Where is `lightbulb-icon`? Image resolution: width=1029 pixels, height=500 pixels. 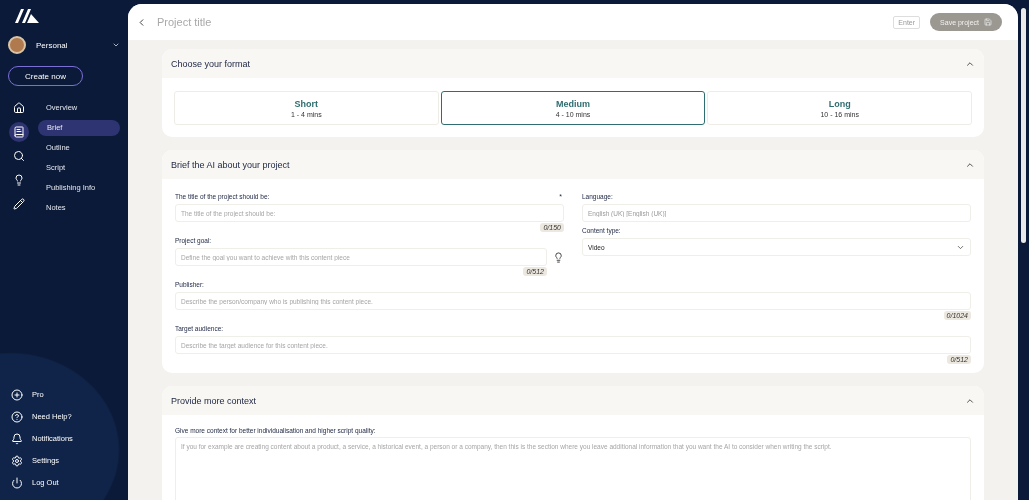 lightbulb-icon is located at coordinates (558, 257).